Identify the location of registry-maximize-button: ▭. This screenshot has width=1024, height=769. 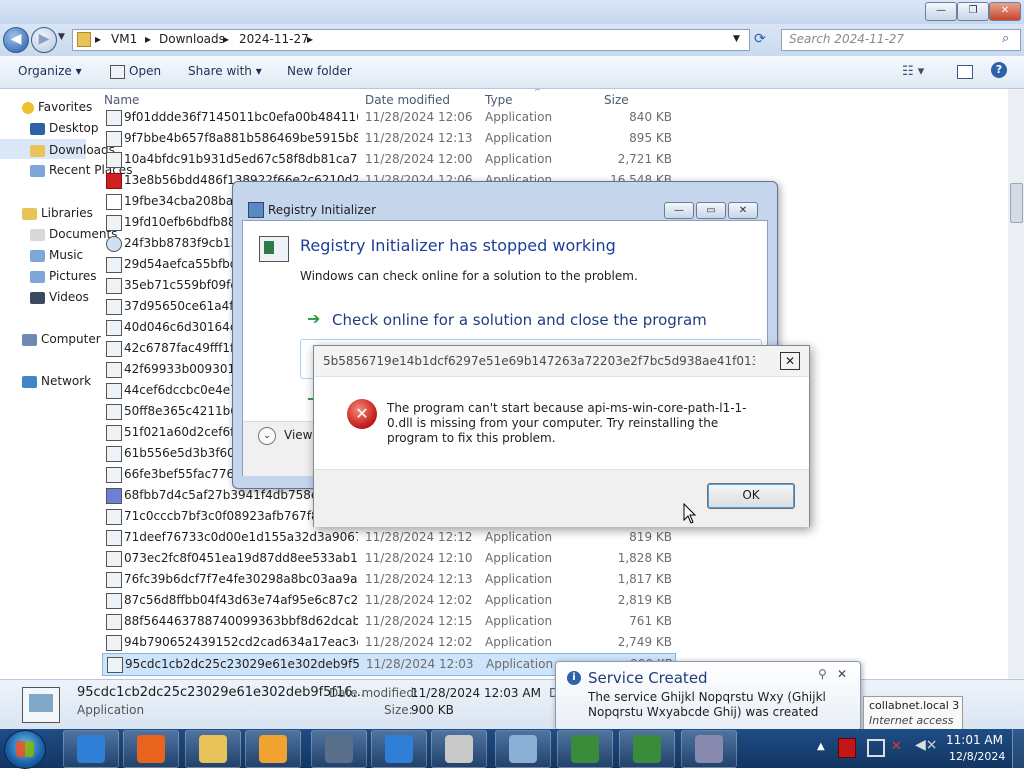
(711, 210).